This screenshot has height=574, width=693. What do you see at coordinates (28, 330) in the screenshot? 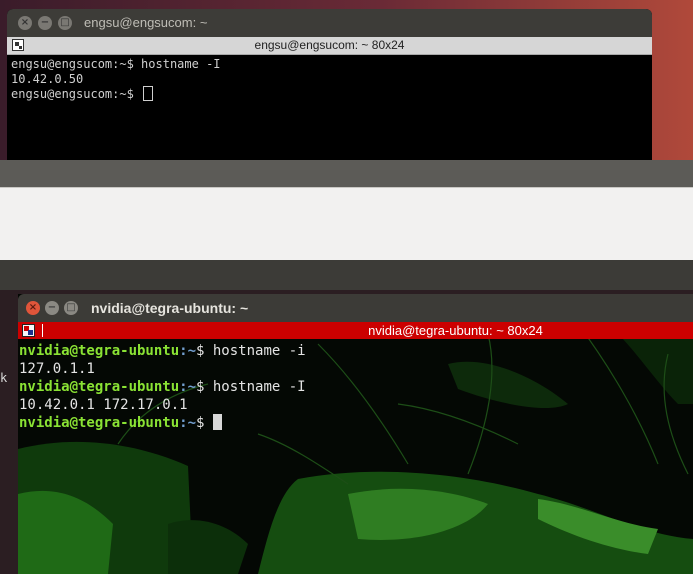
I see `terminal-tab-icon` at bounding box center [28, 330].